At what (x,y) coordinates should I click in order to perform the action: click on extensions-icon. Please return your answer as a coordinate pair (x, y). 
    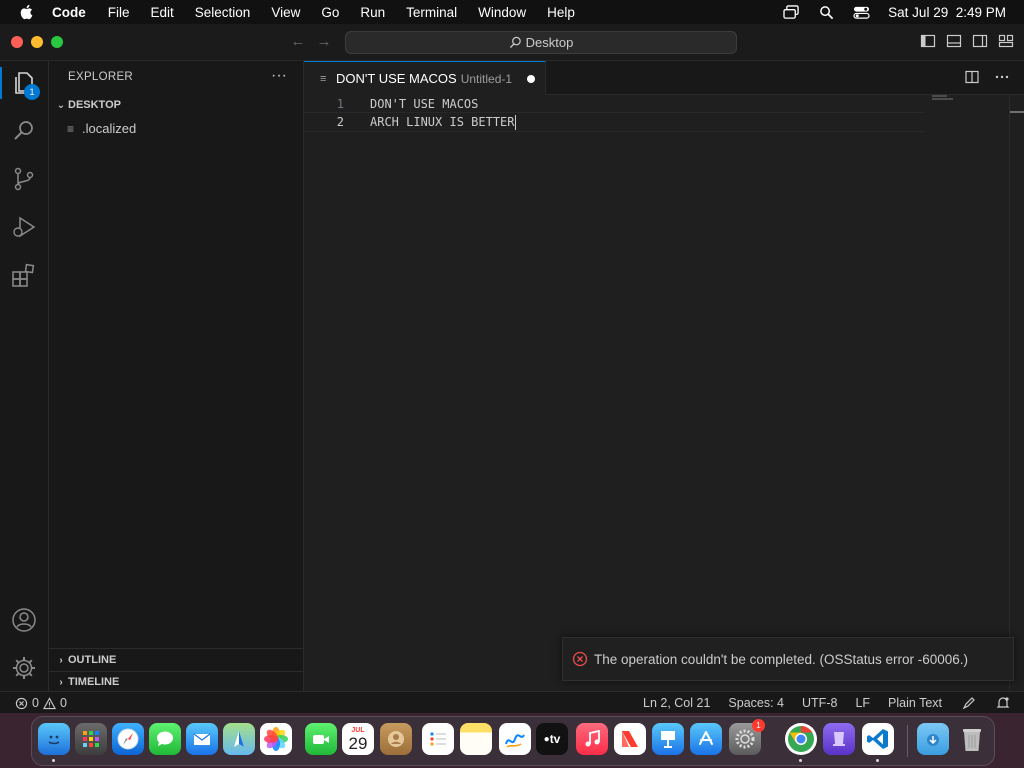
    Looking at the image, I should click on (23, 275).